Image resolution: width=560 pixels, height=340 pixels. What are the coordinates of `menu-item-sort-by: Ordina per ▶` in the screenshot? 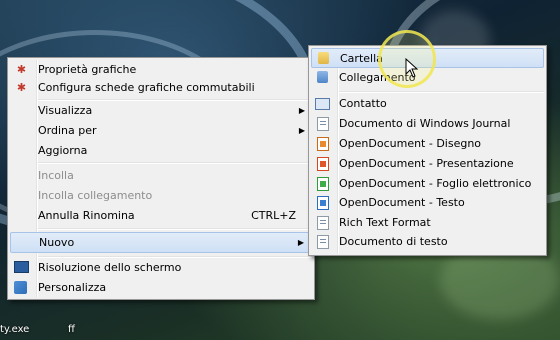 It's located at (161, 130).